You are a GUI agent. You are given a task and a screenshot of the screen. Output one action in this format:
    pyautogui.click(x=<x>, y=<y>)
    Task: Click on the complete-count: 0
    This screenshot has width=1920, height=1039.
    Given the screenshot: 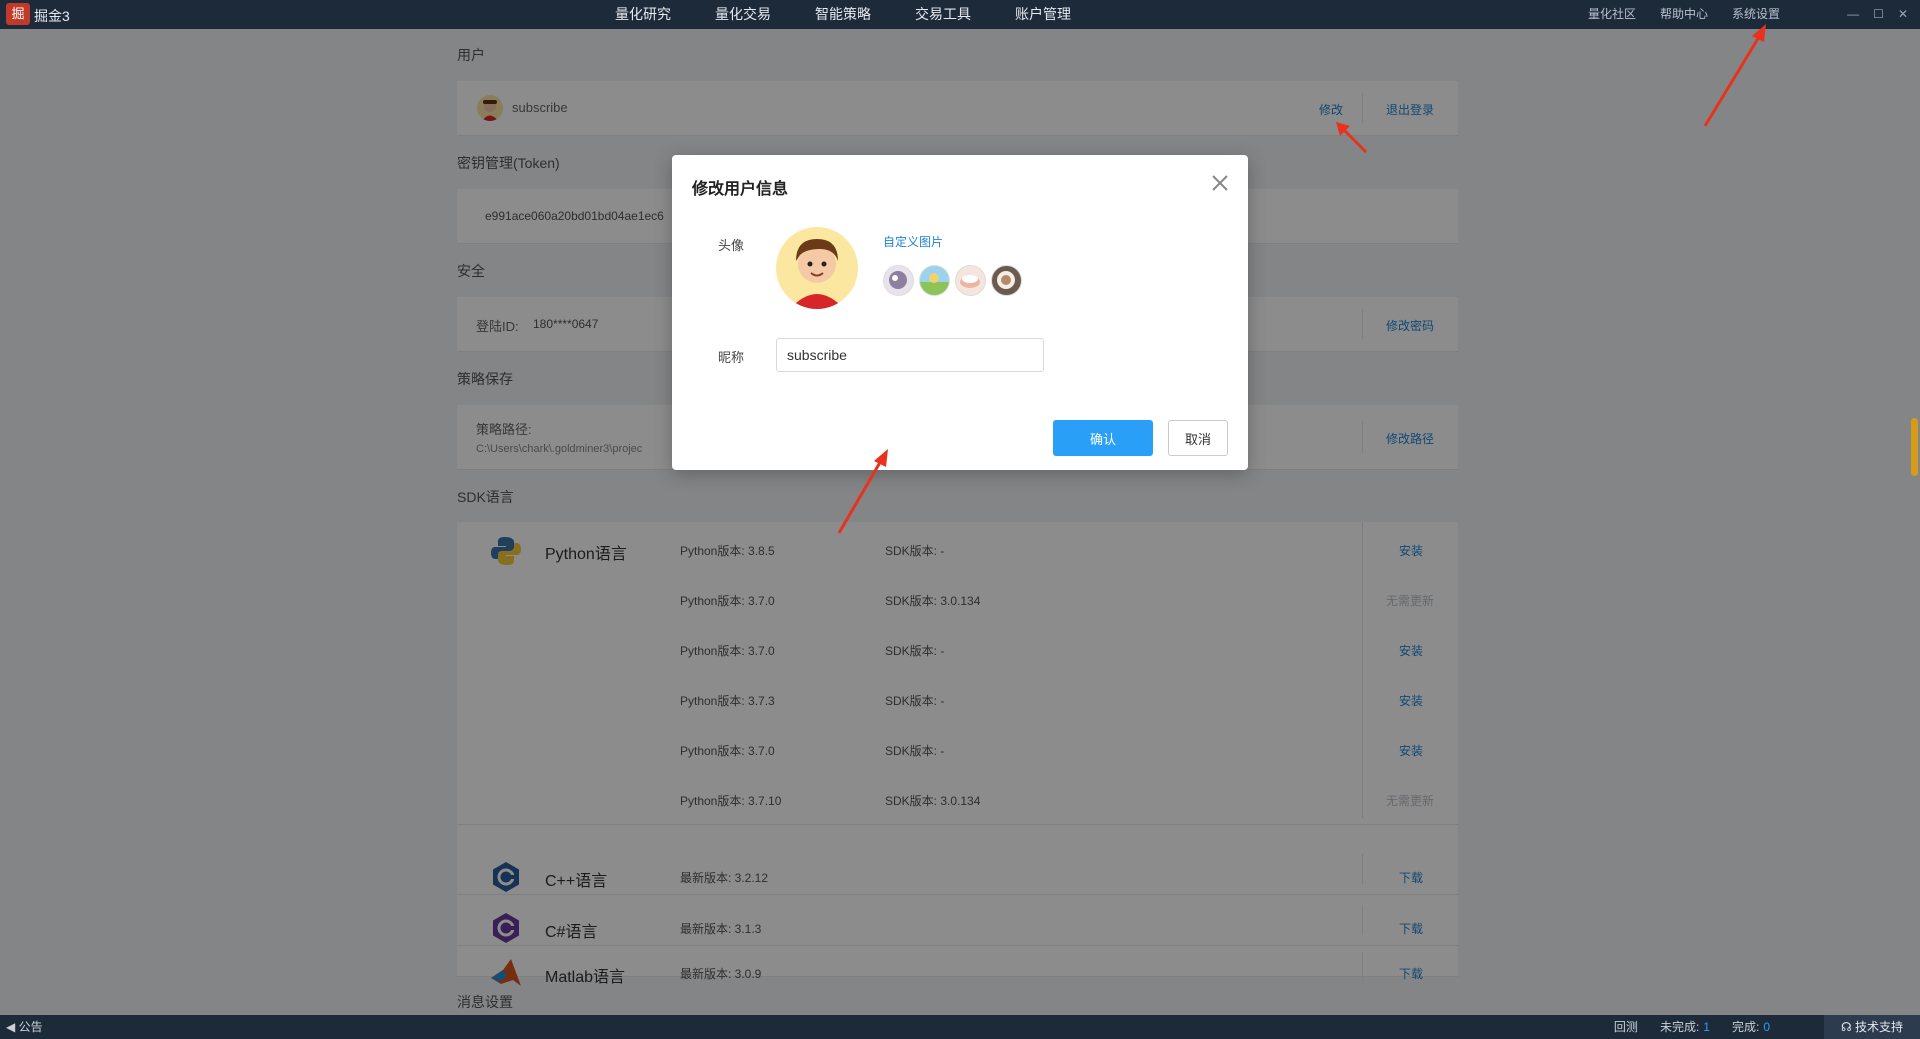 What is the action you would take?
    pyautogui.click(x=1766, y=1027)
    